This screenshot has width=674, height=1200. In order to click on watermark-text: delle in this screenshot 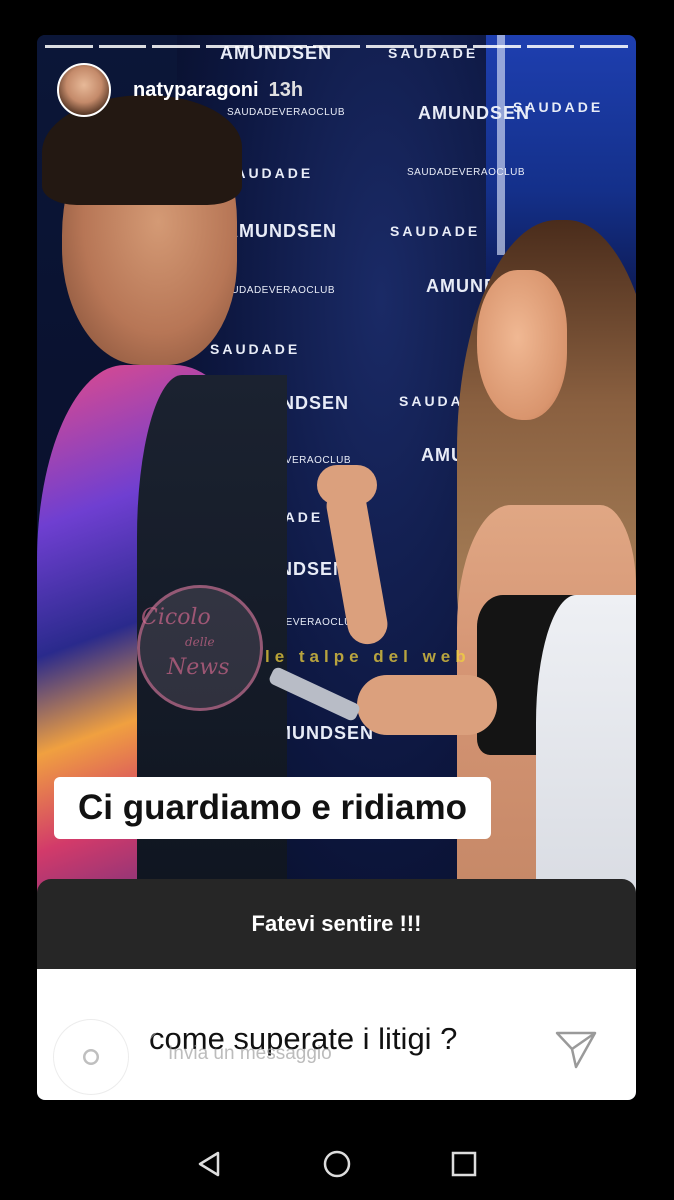, I will do `click(200, 642)`.